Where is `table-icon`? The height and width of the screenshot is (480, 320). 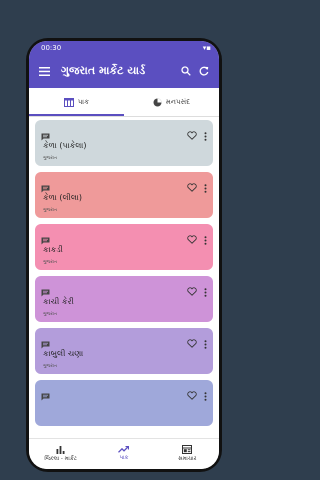 table-icon is located at coordinates (68, 102).